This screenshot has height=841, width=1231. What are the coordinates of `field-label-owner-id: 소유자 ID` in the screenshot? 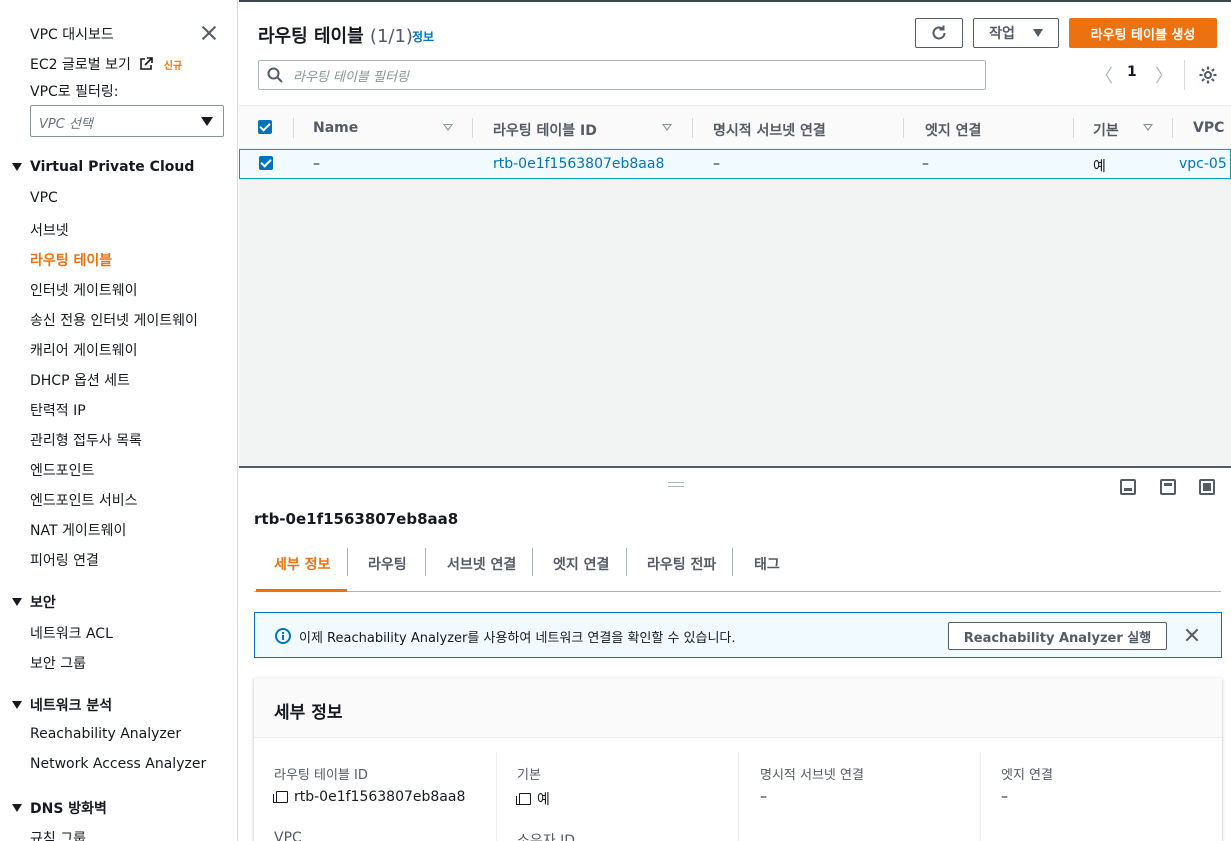 It's located at (546, 837).